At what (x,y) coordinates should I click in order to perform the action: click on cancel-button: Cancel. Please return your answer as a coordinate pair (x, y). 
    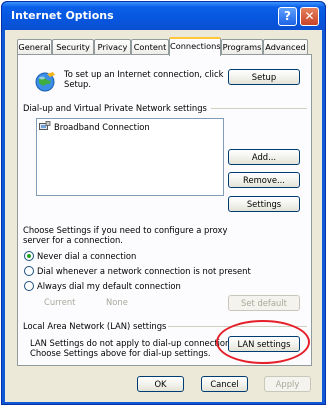
    Looking at the image, I should click on (224, 384).